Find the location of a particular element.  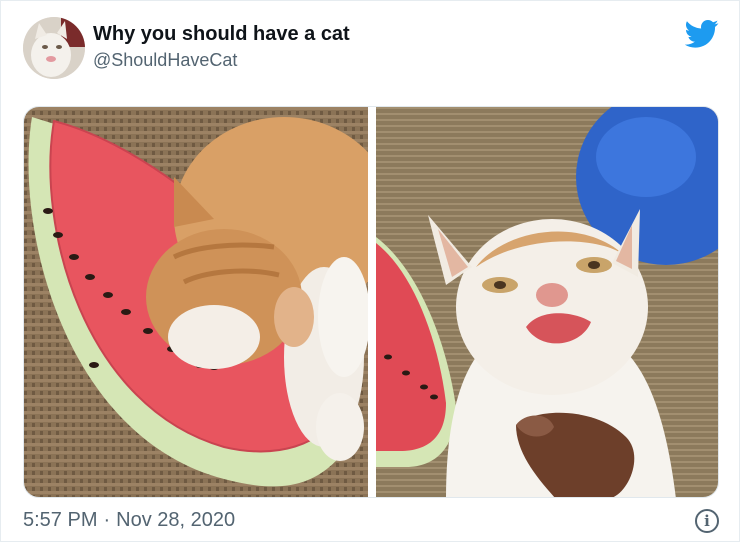

info-icon: i is located at coordinates (707, 521).